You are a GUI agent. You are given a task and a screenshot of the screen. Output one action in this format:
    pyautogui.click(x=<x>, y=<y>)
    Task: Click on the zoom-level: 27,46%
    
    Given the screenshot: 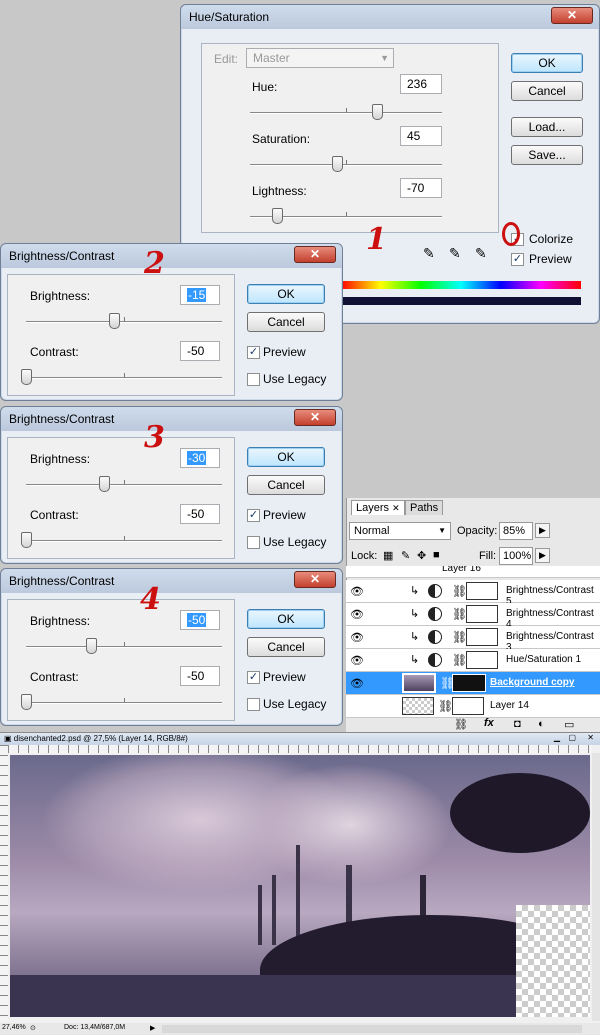 What is the action you would take?
    pyautogui.click(x=14, y=1027)
    